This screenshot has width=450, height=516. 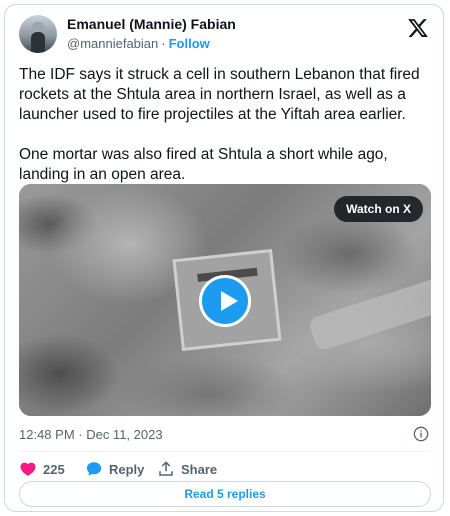 I want to click on handle-row: @manniefabian · Follow, so click(x=138, y=43).